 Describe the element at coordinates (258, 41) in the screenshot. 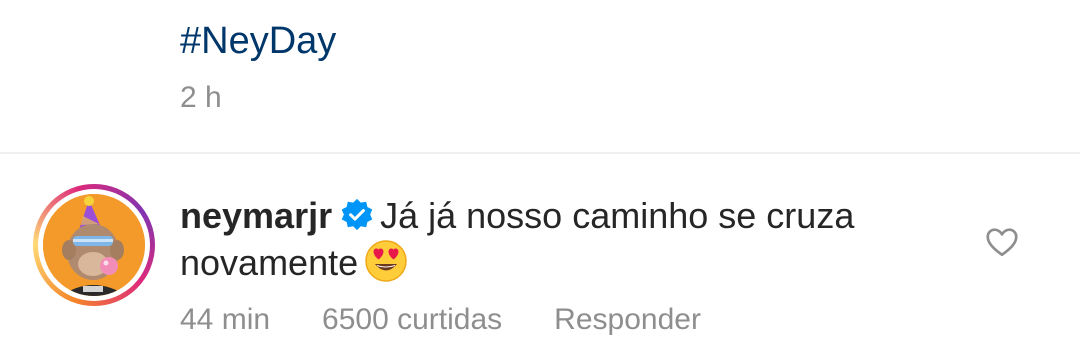

I see `hashtag-link: #NeyDay` at that location.